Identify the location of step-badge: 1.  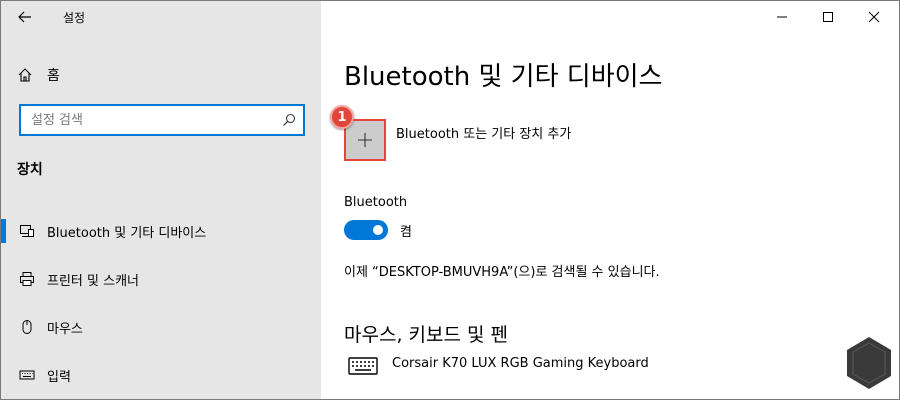
(342, 117).